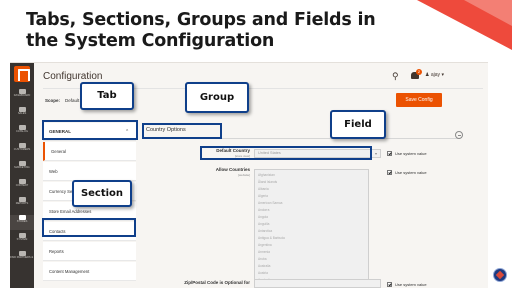  What do you see at coordinates (419, 72) in the screenshot?
I see `notification-badge: 2` at bounding box center [419, 72].